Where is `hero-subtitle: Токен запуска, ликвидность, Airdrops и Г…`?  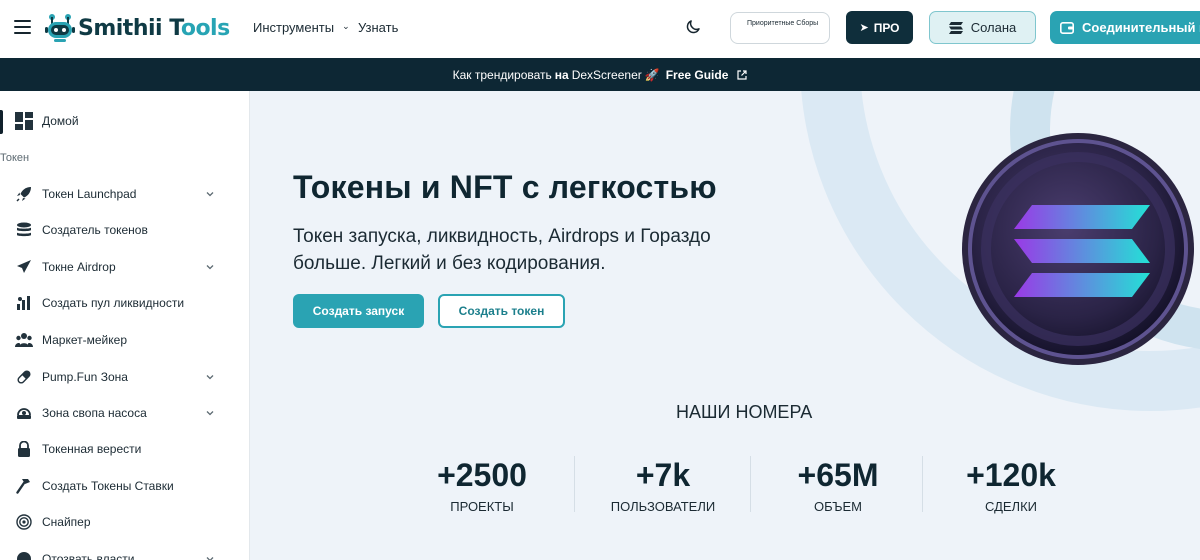
hero-subtitle: Токен запуска, ликвидность, Airdrops и Г… is located at coordinates (502, 250).